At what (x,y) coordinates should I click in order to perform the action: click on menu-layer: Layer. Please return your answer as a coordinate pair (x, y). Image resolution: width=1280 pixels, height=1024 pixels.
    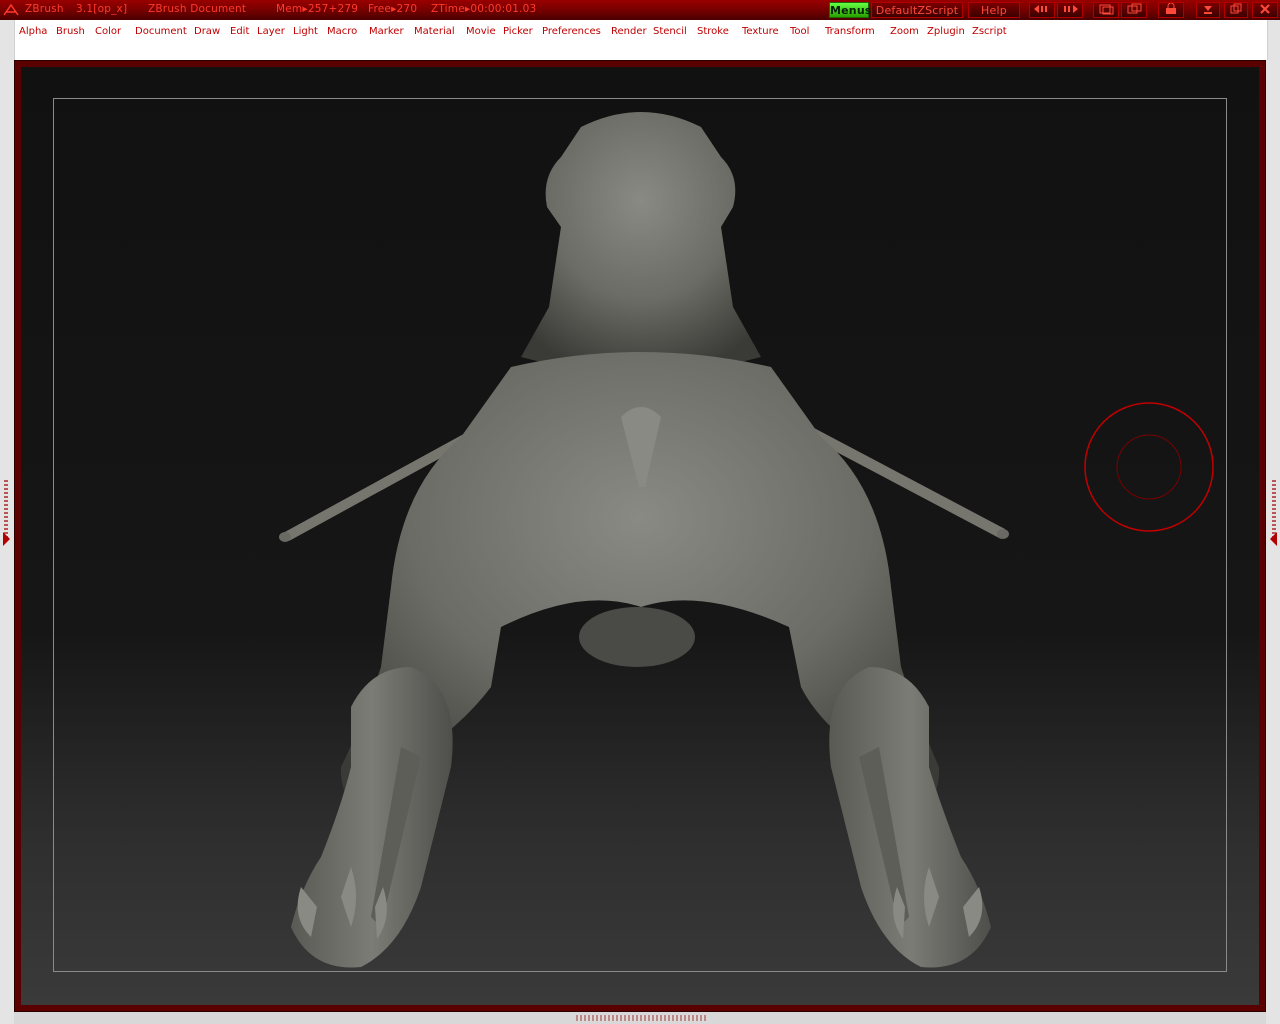
    Looking at the image, I should click on (271, 31).